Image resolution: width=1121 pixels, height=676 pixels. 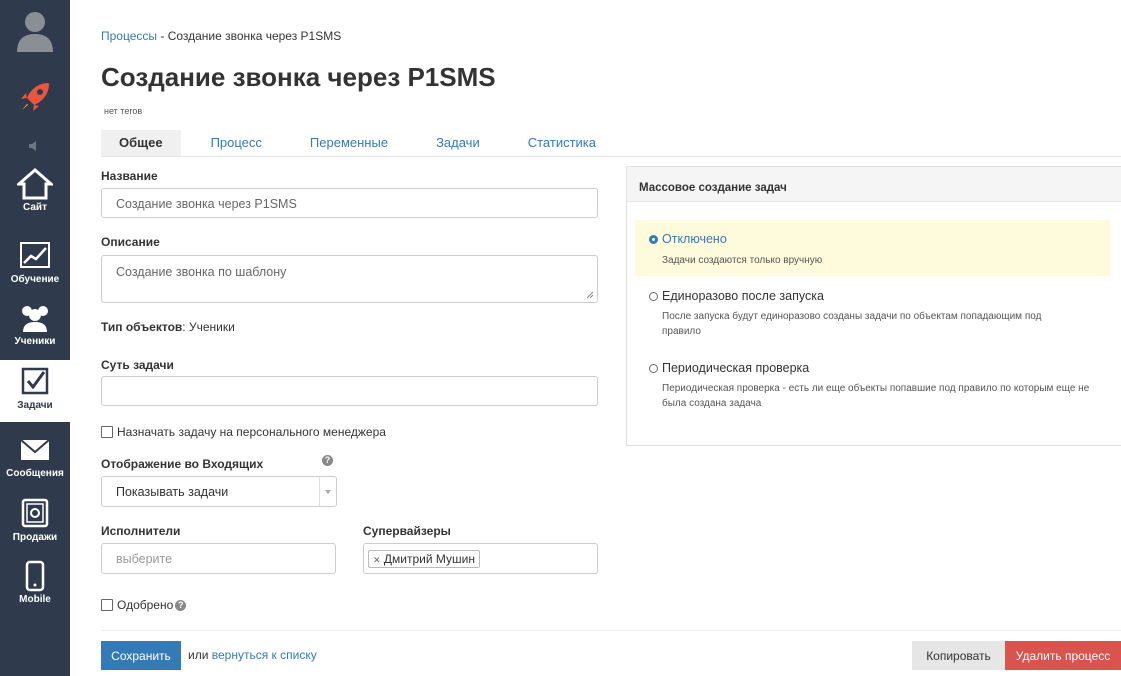 What do you see at coordinates (218, 558) in the screenshot?
I see `executors-input: выберите` at bounding box center [218, 558].